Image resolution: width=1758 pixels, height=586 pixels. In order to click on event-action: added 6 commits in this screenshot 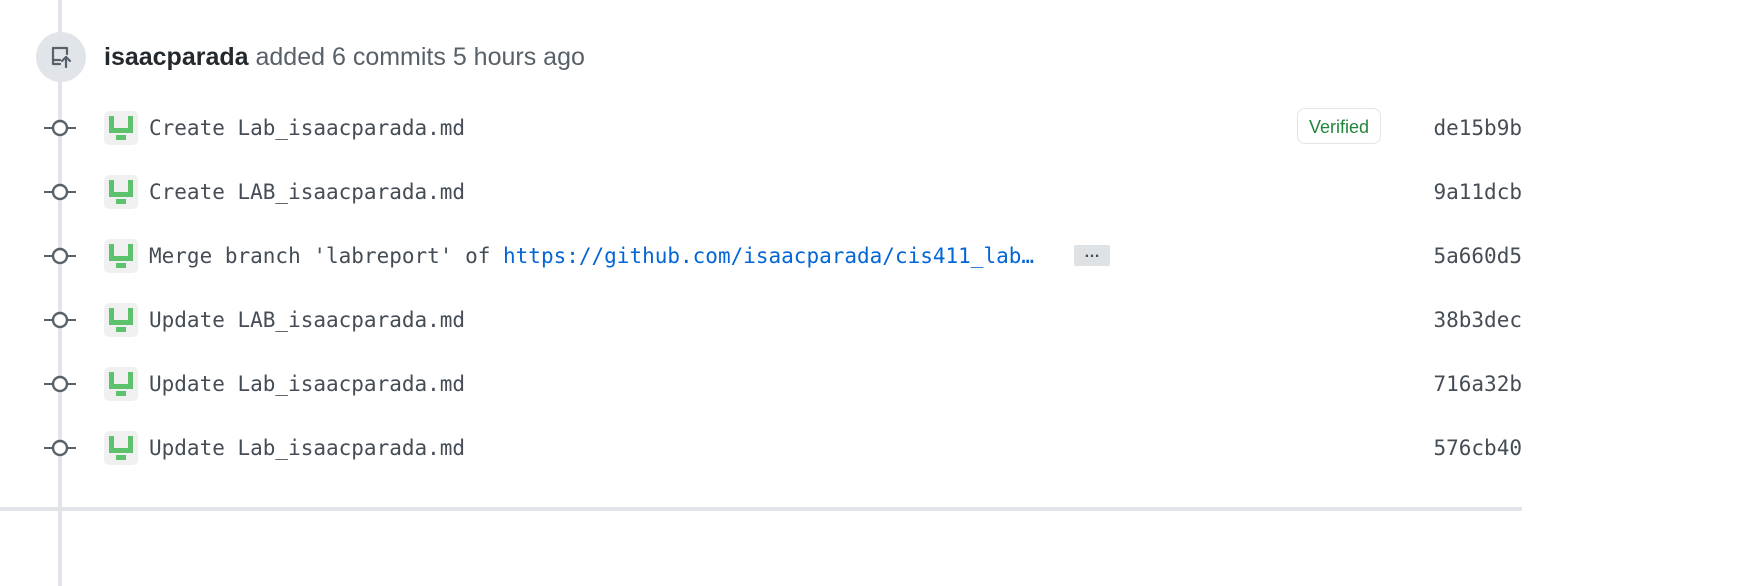, I will do `click(350, 57)`.